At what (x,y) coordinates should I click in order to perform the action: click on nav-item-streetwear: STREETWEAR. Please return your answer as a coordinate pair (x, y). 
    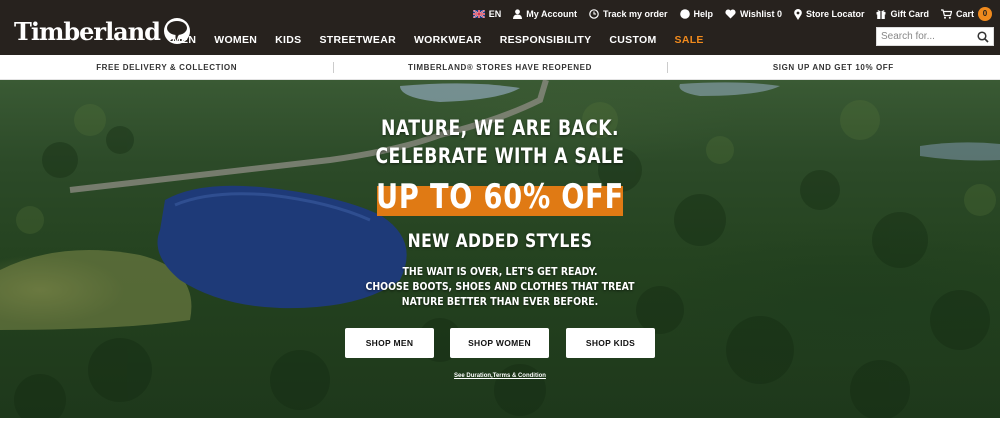
    Looking at the image, I should click on (357, 40).